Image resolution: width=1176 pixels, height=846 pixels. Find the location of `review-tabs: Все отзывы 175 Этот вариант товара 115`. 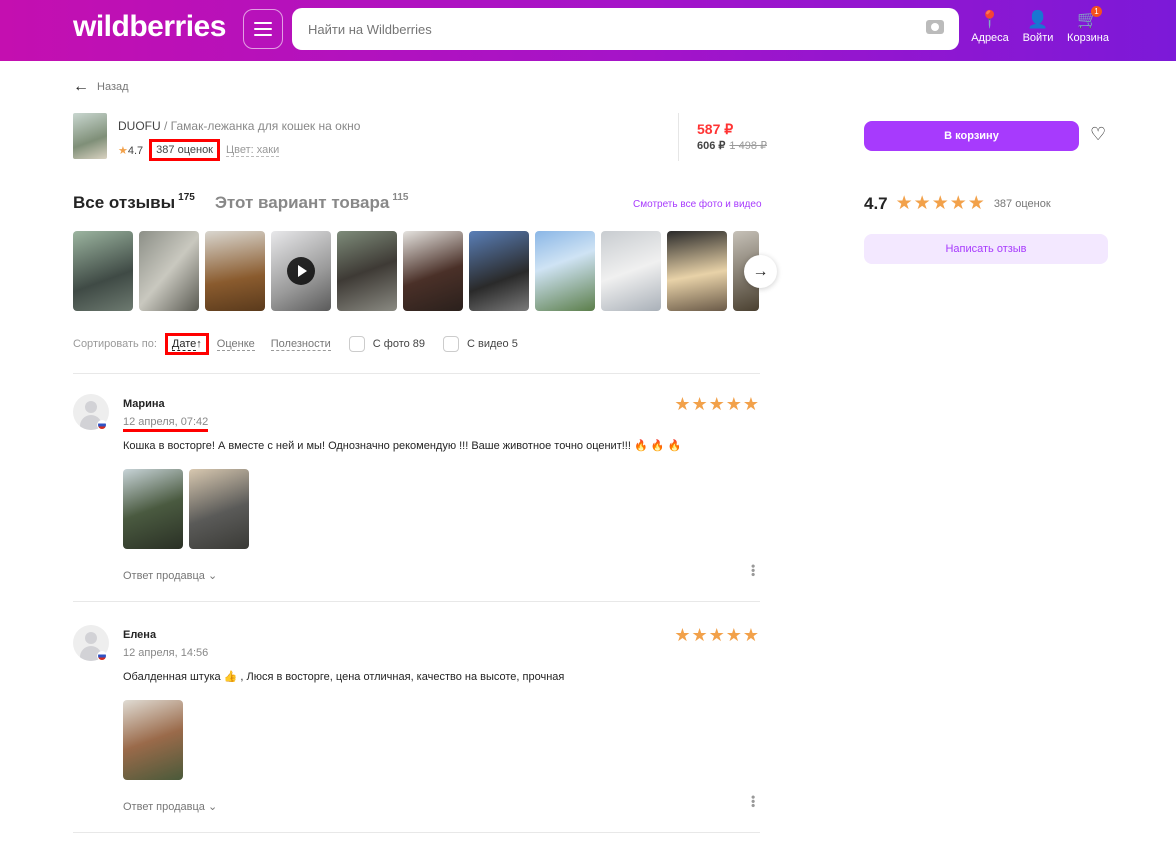

review-tabs: Все отзывы 175 Этот вариант товара 115 is located at coordinates (240, 202).